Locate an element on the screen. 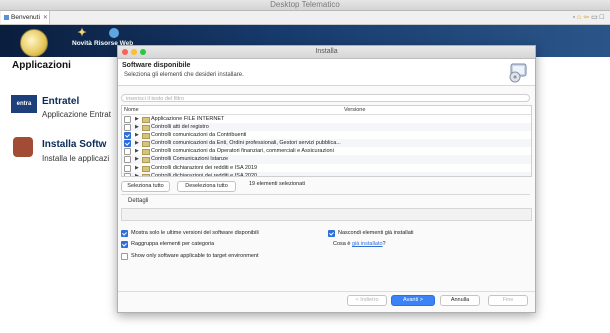  target-env-checkbox is located at coordinates (124, 256).